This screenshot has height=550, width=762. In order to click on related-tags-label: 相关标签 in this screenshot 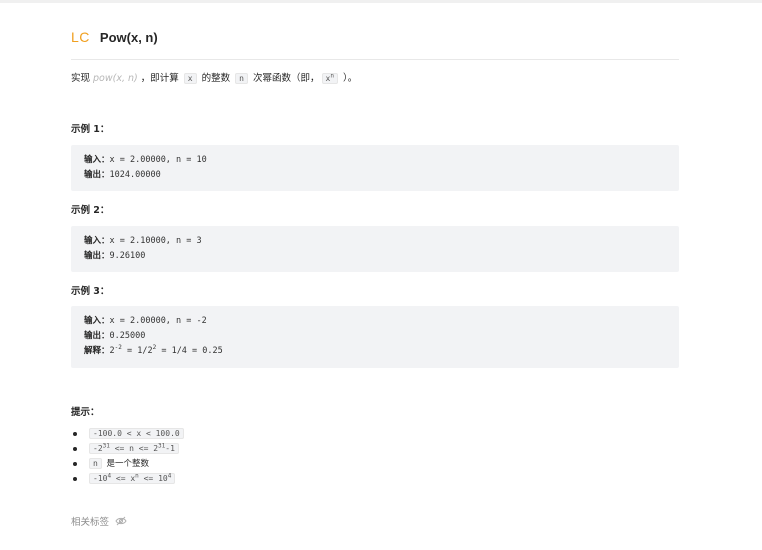, I will do `click(90, 521)`.